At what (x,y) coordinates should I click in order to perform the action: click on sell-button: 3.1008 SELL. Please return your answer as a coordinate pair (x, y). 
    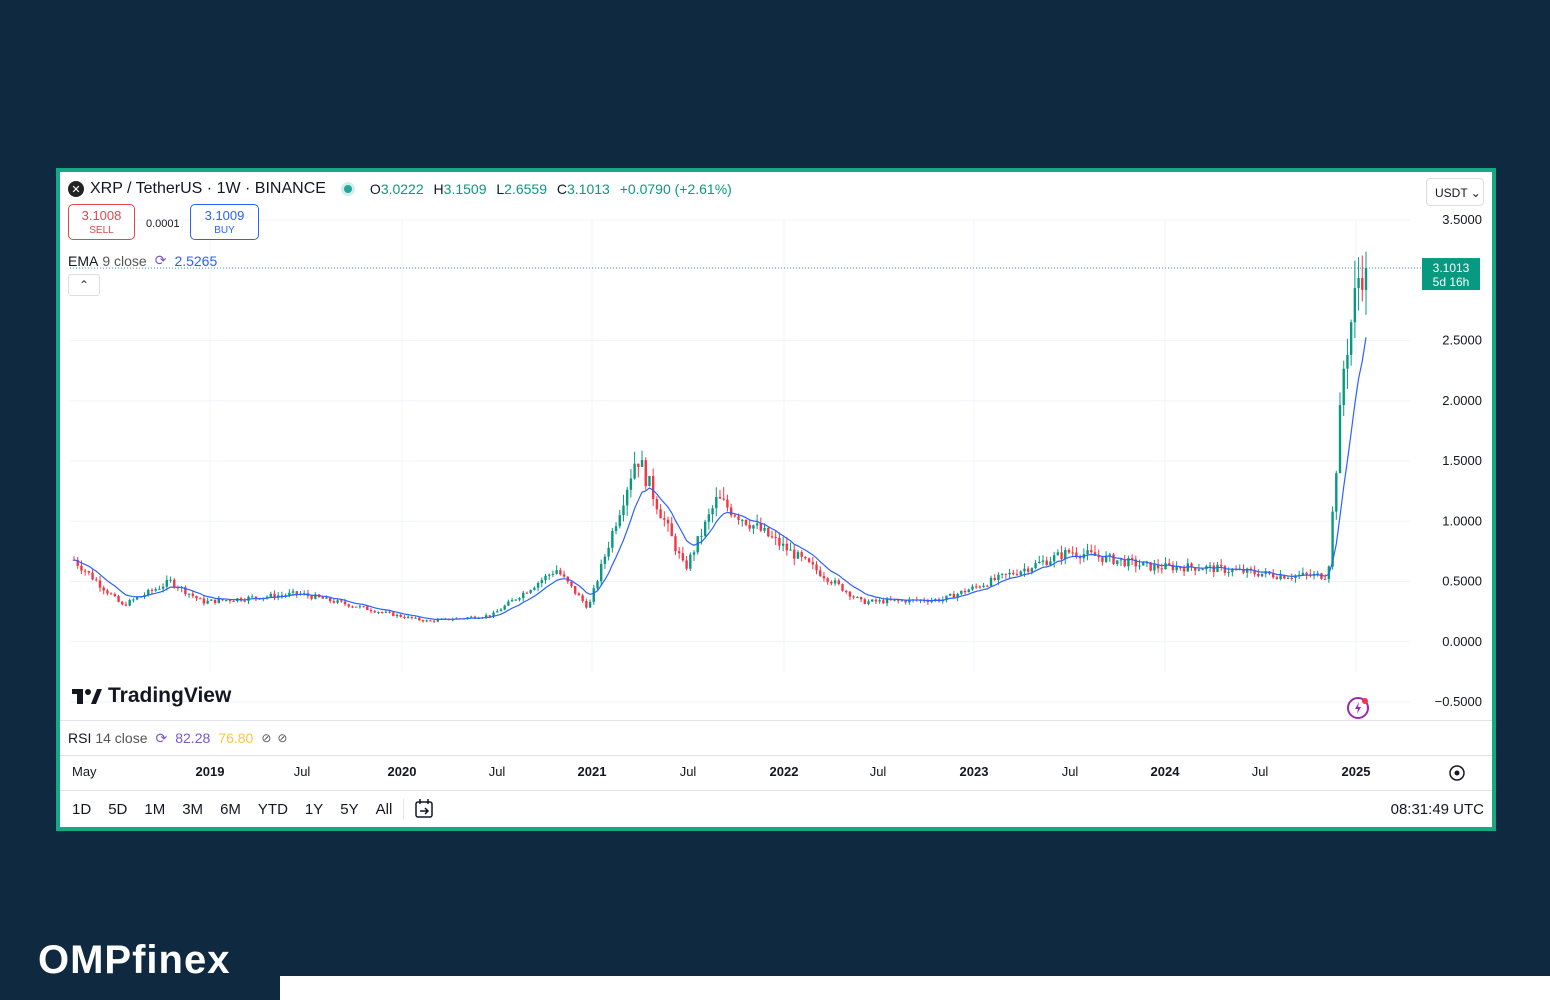
    Looking at the image, I should click on (101, 222).